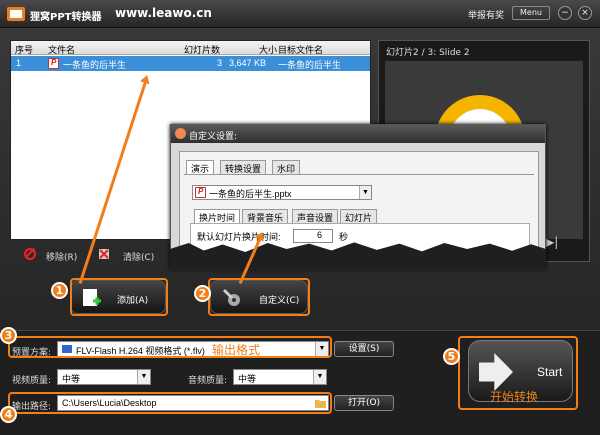 The width and height of the screenshot is (600, 435). What do you see at coordinates (19, 63) in the screenshot?
I see `row-index: 1` at bounding box center [19, 63].